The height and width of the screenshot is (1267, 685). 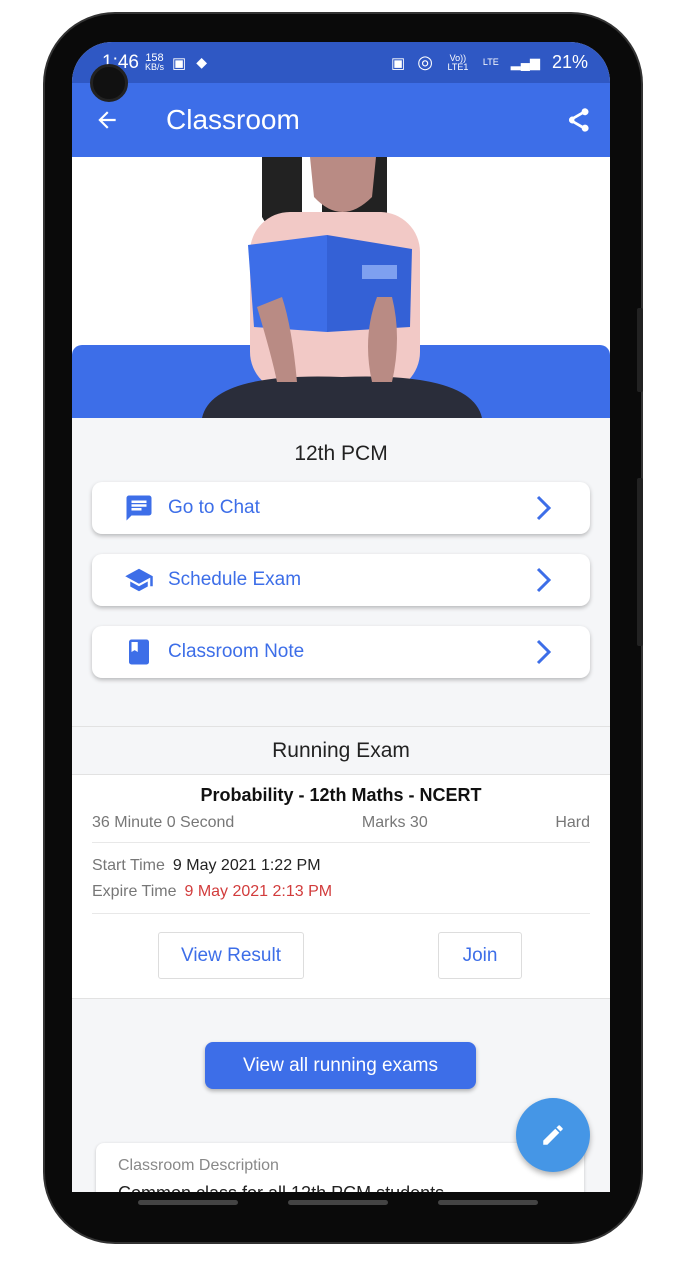 I want to click on chat-icon, so click(x=139, y=508).